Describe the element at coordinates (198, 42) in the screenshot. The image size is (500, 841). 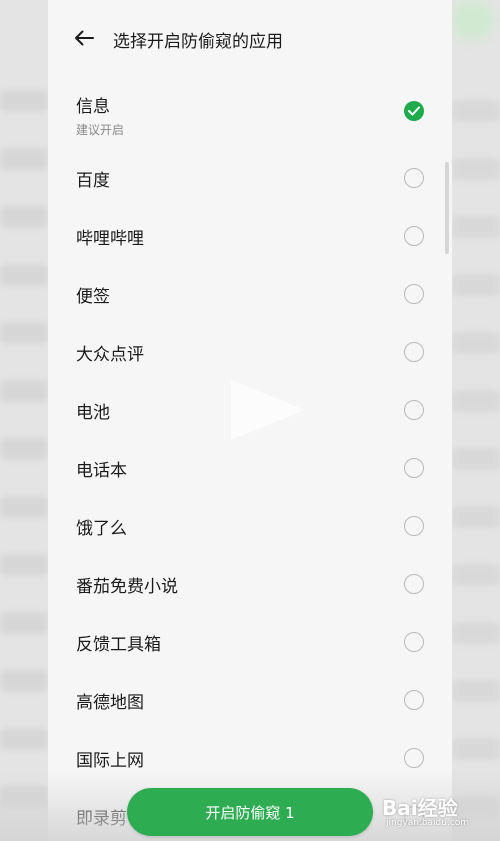
I see `page-title: 选择开启防偷窥的应用` at that location.